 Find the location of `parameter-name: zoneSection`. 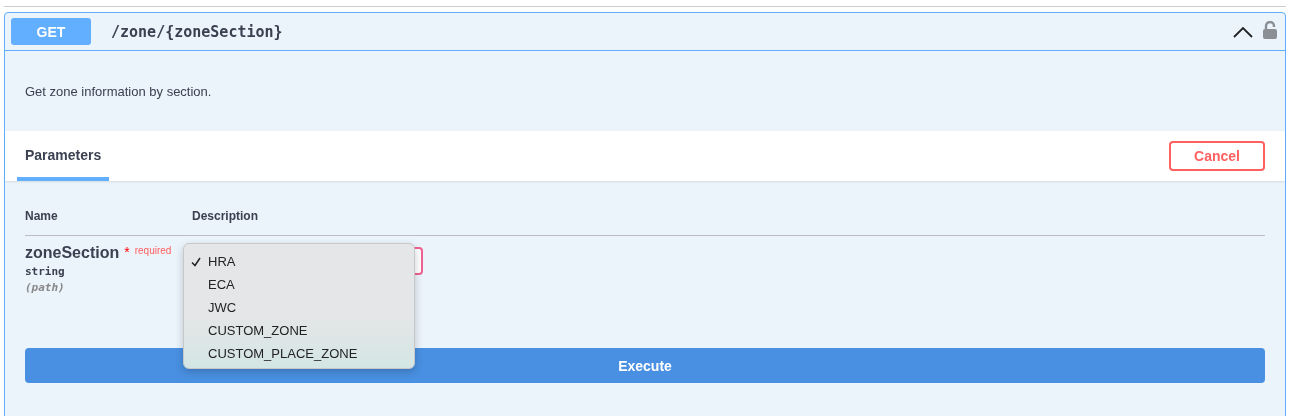

parameter-name: zoneSection is located at coordinates (72, 253).